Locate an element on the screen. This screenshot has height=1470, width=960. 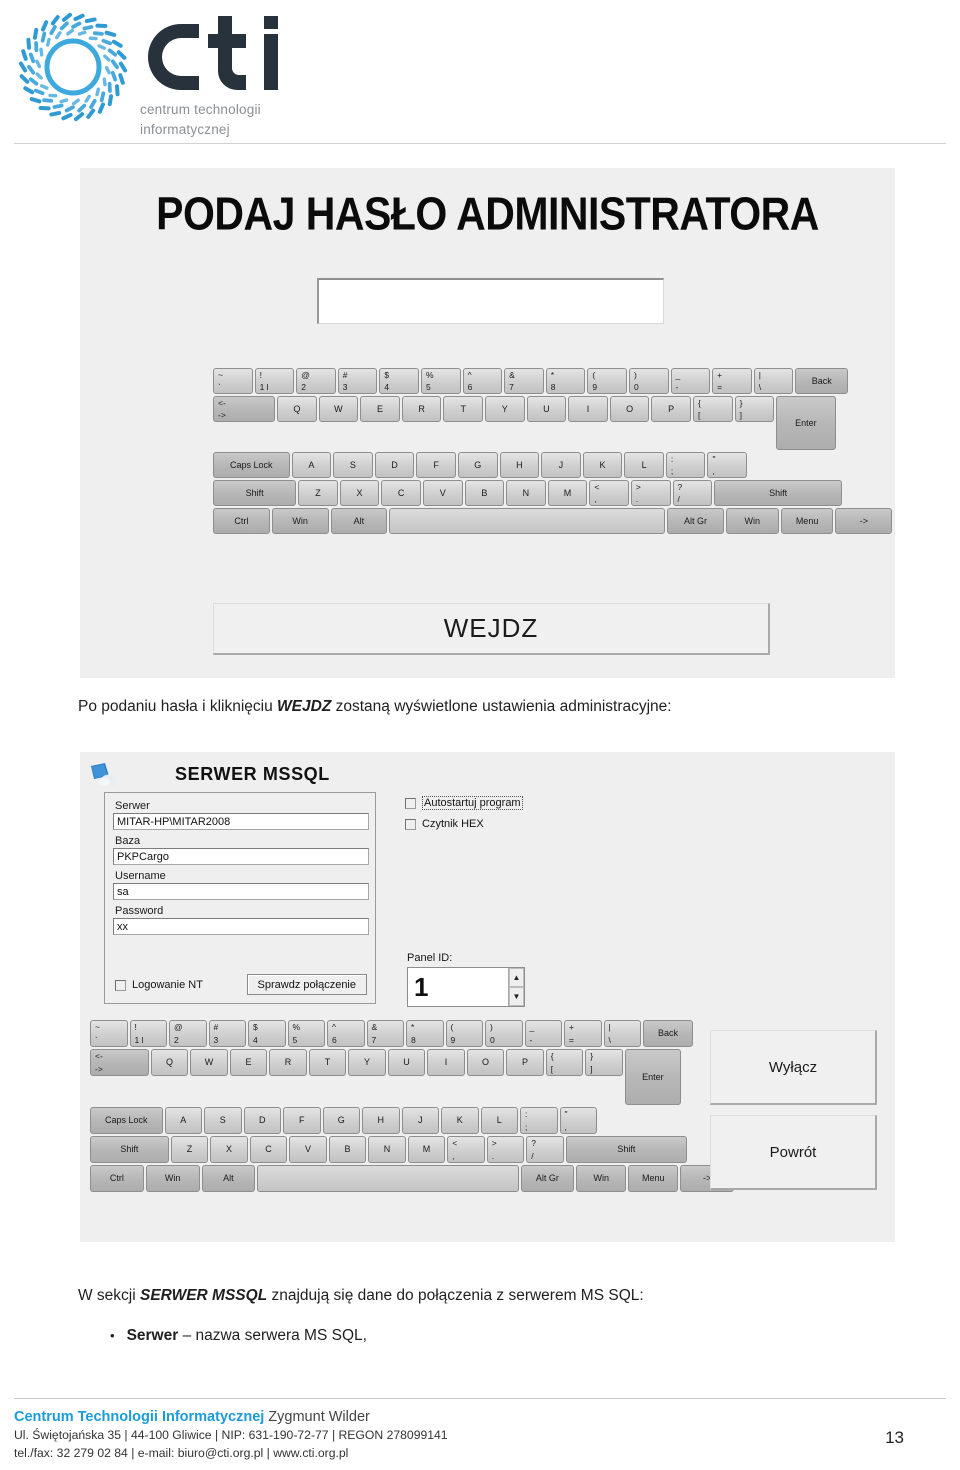
key-m: M is located at coordinates (426, 1149).